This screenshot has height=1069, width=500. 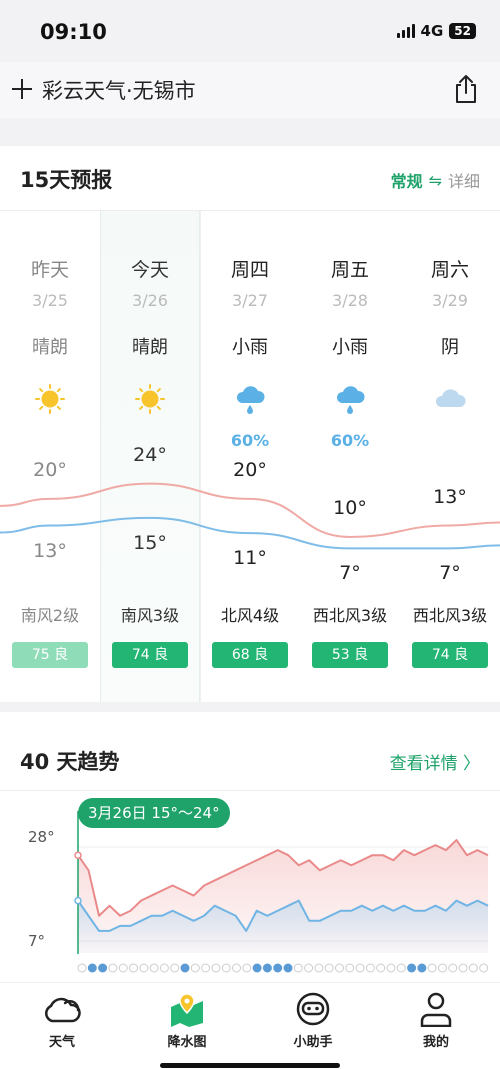 I want to click on signal-icon, so click(x=405, y=31).